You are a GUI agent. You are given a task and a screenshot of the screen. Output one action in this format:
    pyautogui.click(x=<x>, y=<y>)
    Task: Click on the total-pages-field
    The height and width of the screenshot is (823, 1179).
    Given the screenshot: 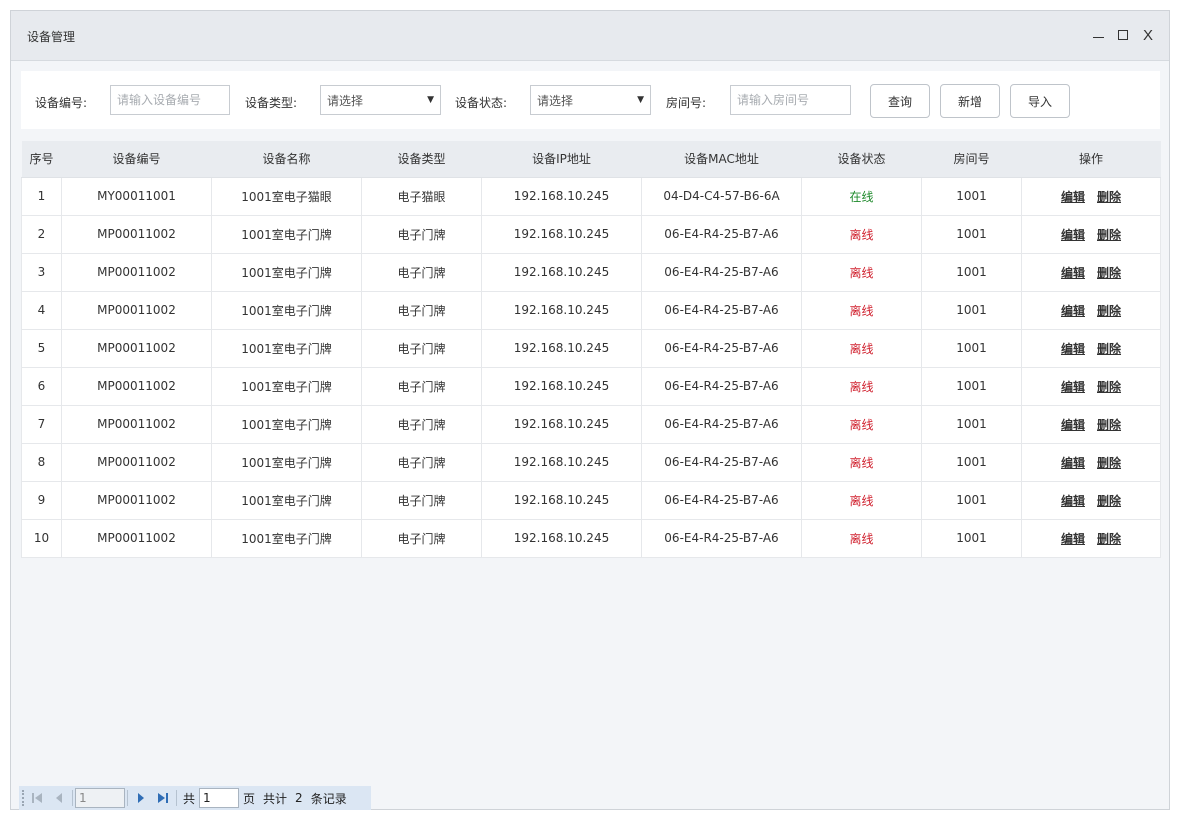 What is the action you would take?
    pyautogui.click(x=219, y=798)
    